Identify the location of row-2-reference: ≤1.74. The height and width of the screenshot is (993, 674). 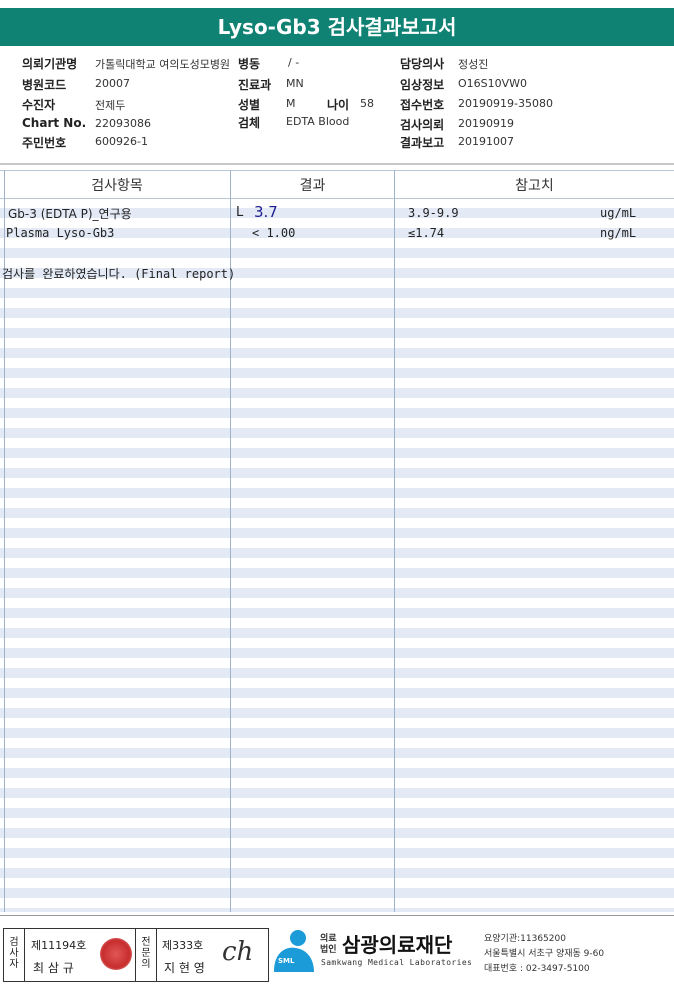
(426, 233).